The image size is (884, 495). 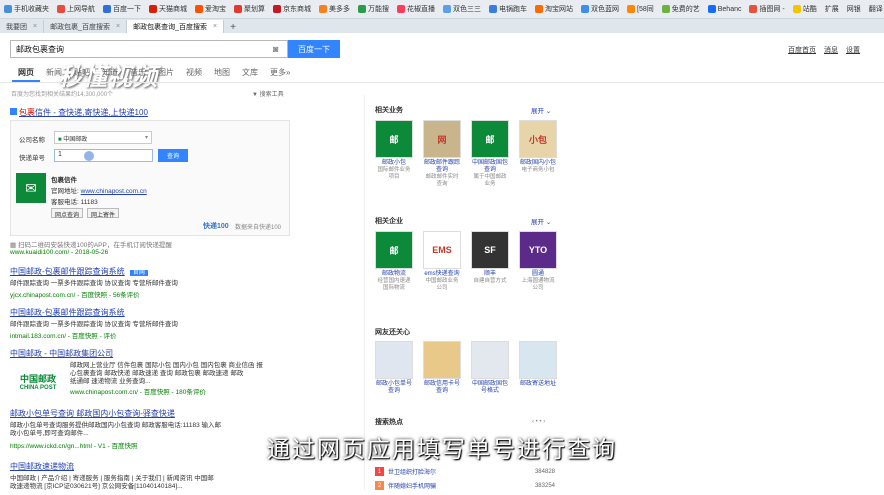 What do you see at coordinates (373, 9) in the screenshot?
I see `bookmark-item: 万能搜` at bounding box center [373, 9].